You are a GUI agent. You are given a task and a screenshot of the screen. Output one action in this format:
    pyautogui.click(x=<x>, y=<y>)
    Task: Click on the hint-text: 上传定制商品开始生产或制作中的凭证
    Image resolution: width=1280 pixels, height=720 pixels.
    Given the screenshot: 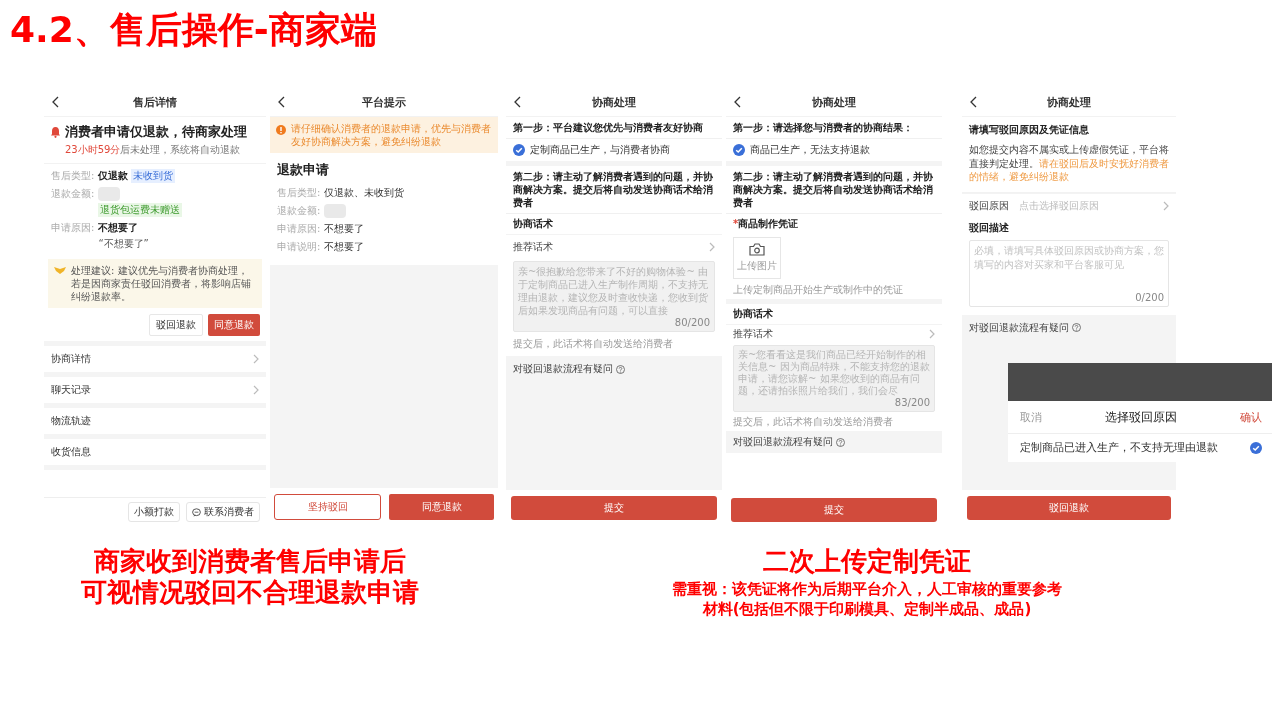 What is the action you would take?
    pyautogui.click(x=818, y=290)
    